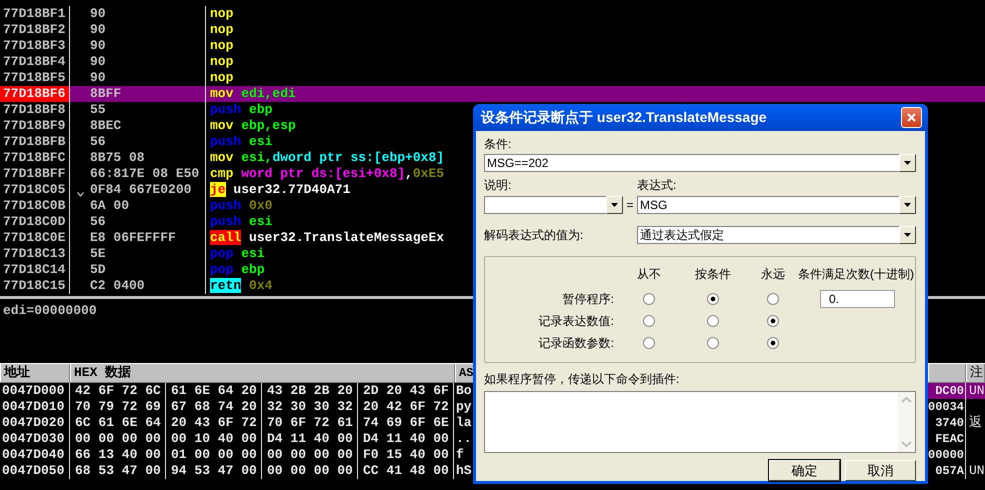 This screenshot has height=490, width=985. I want to click on hex-bytes-cell: 2D 20 43 6F, so click(406, 391).